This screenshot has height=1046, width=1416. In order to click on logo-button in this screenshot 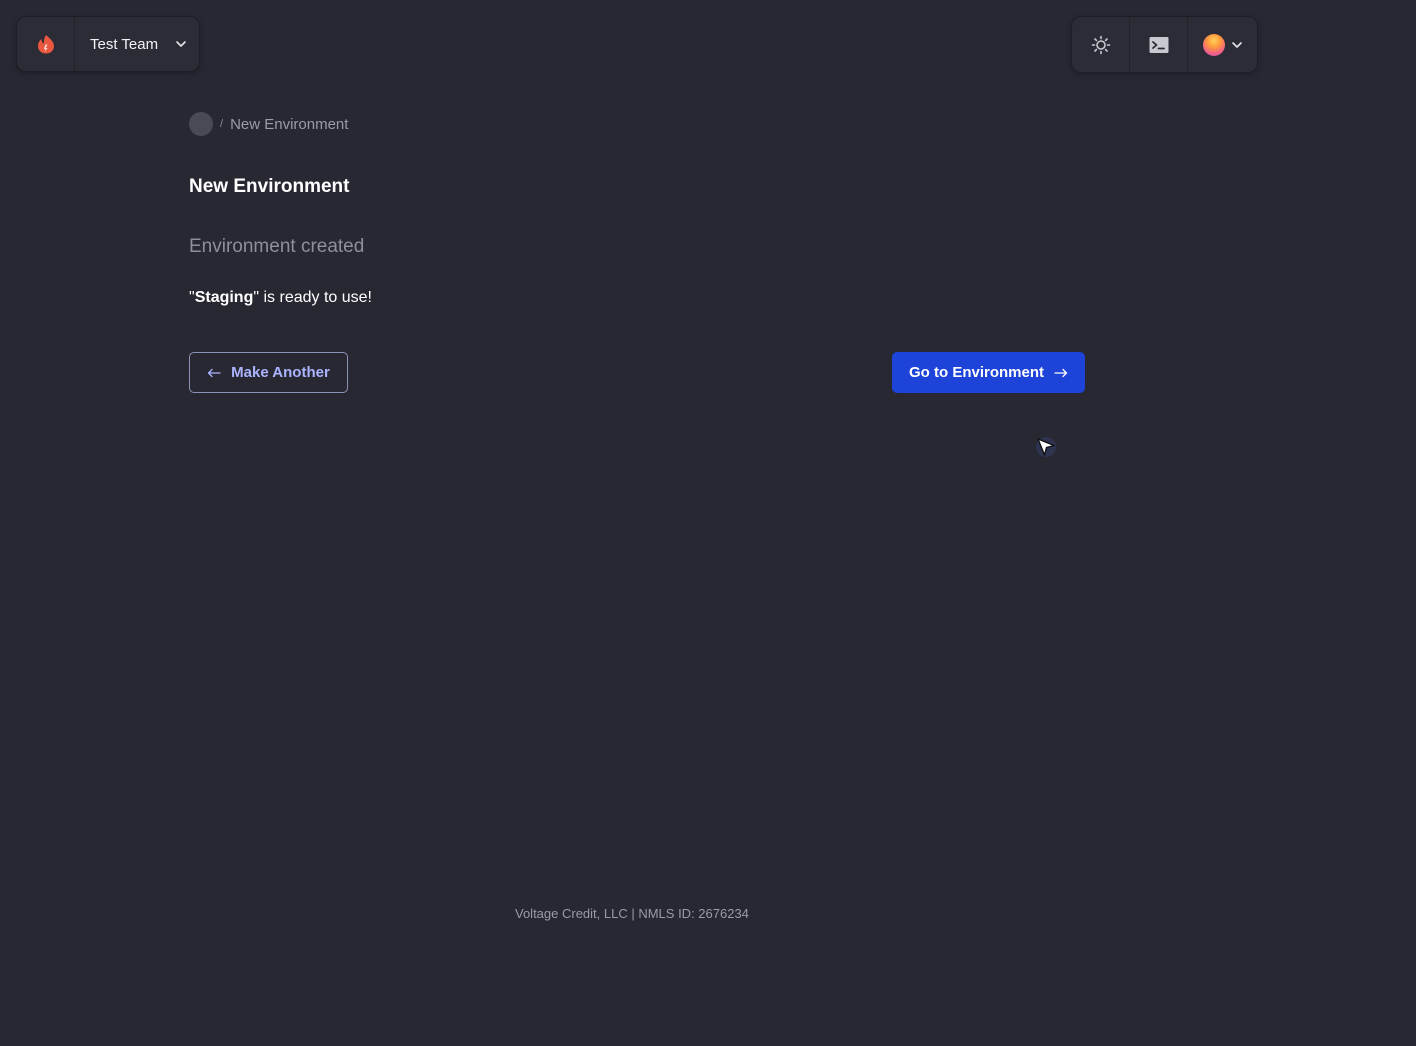, I will do `click(46, 44)`.